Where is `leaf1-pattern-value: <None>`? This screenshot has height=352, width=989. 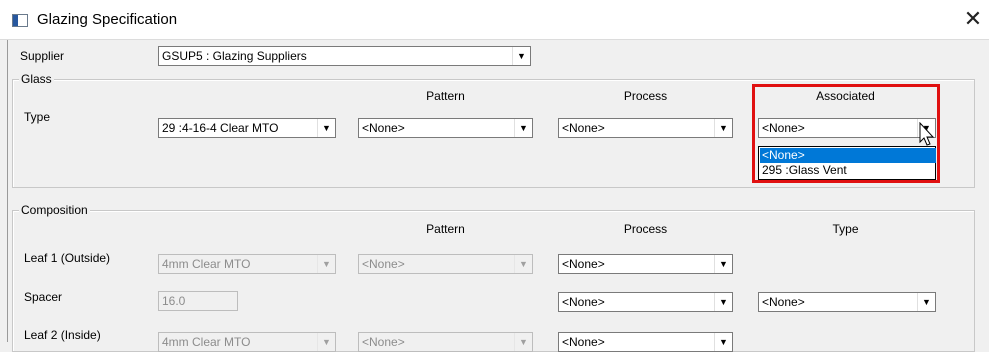
leaf1-pattern-value: <None> is located at coordinates (383, 264).